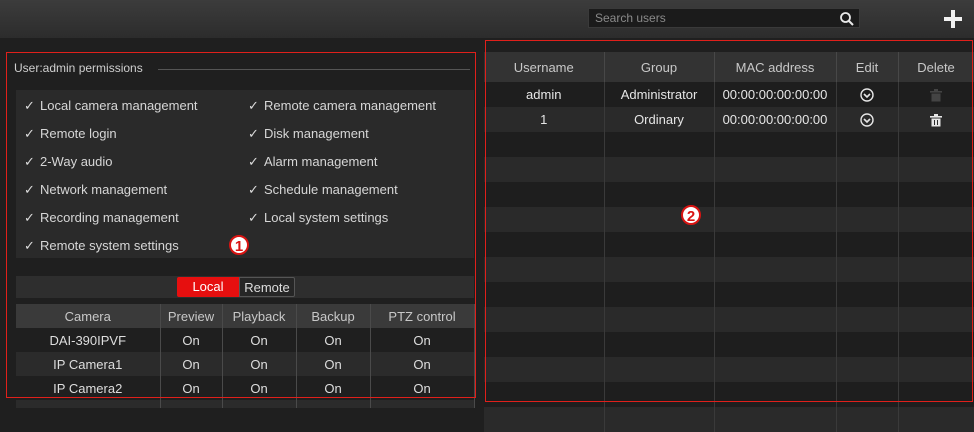 The height and width of the screenshot is (432, 974). I want to click on search-icon, so click(847, 19).